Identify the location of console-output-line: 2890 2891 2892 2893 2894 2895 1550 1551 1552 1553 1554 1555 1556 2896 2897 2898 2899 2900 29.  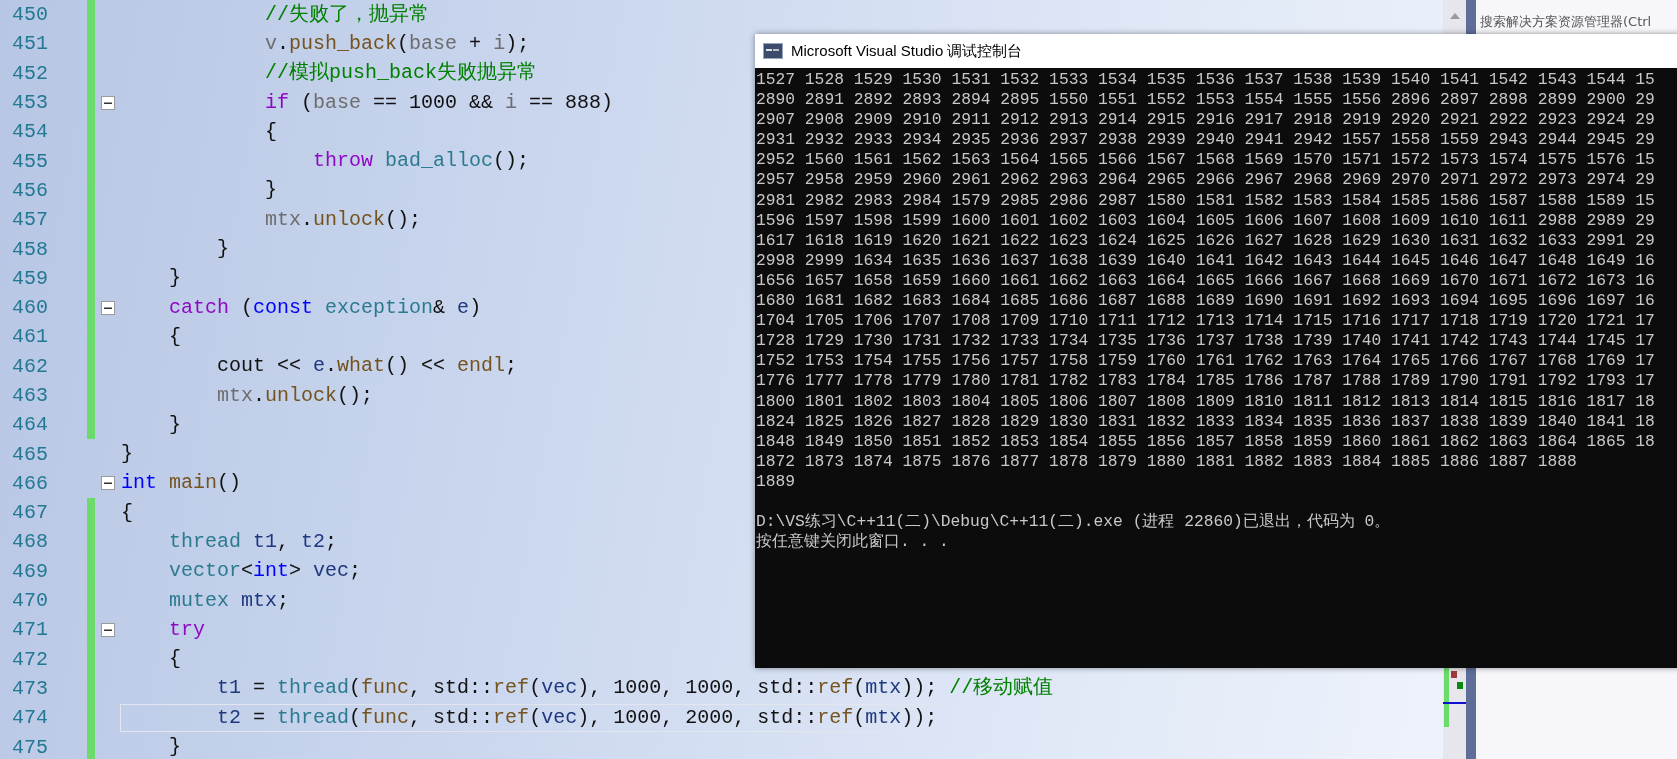
(1205, 100).